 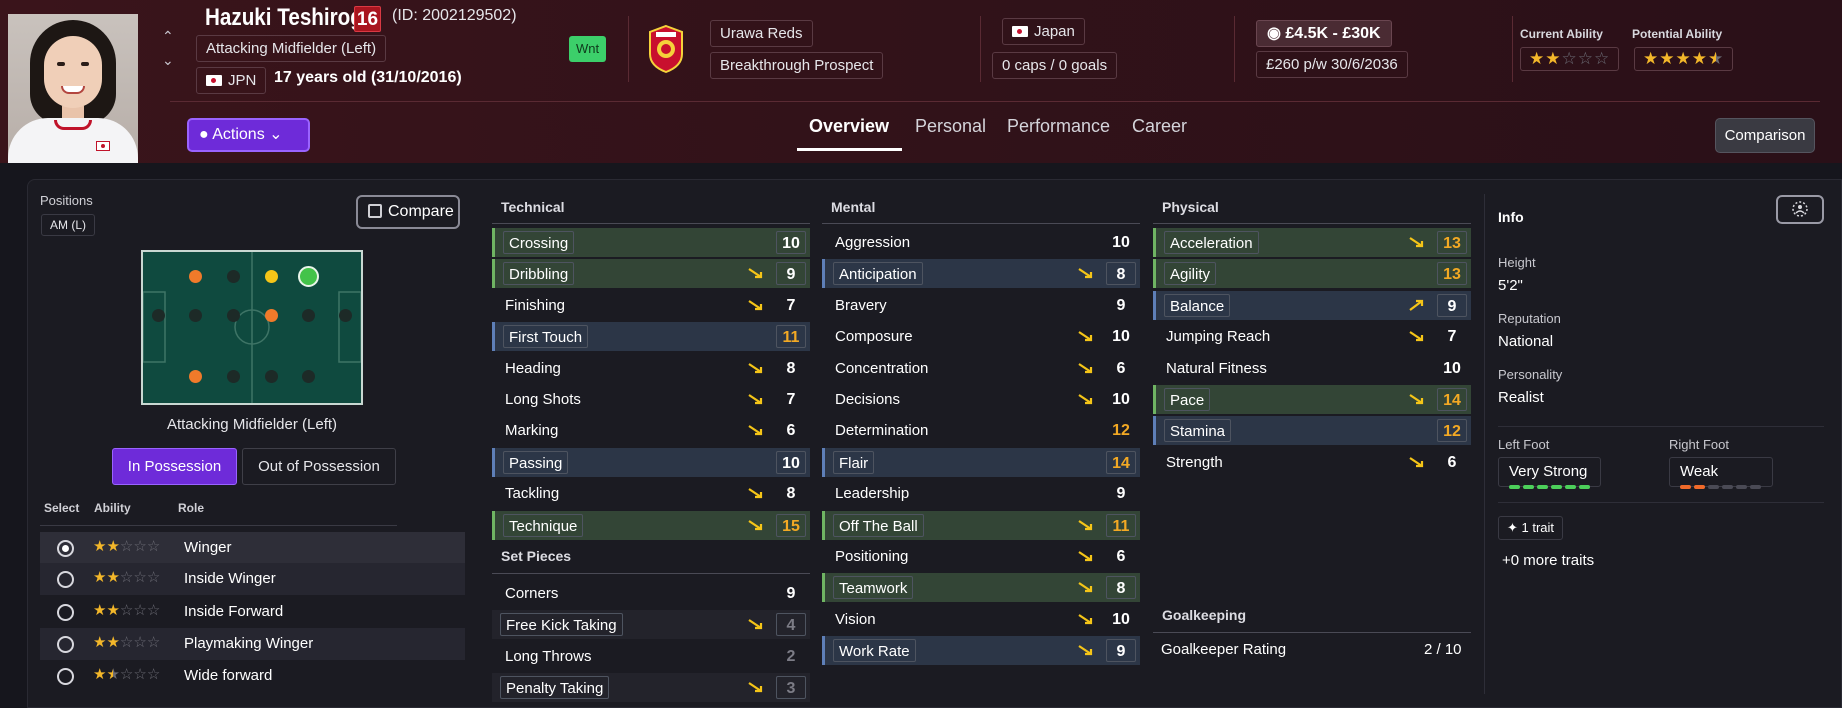 I want to click on attribute-row: Decisions 10, so click(x=981, y=399).